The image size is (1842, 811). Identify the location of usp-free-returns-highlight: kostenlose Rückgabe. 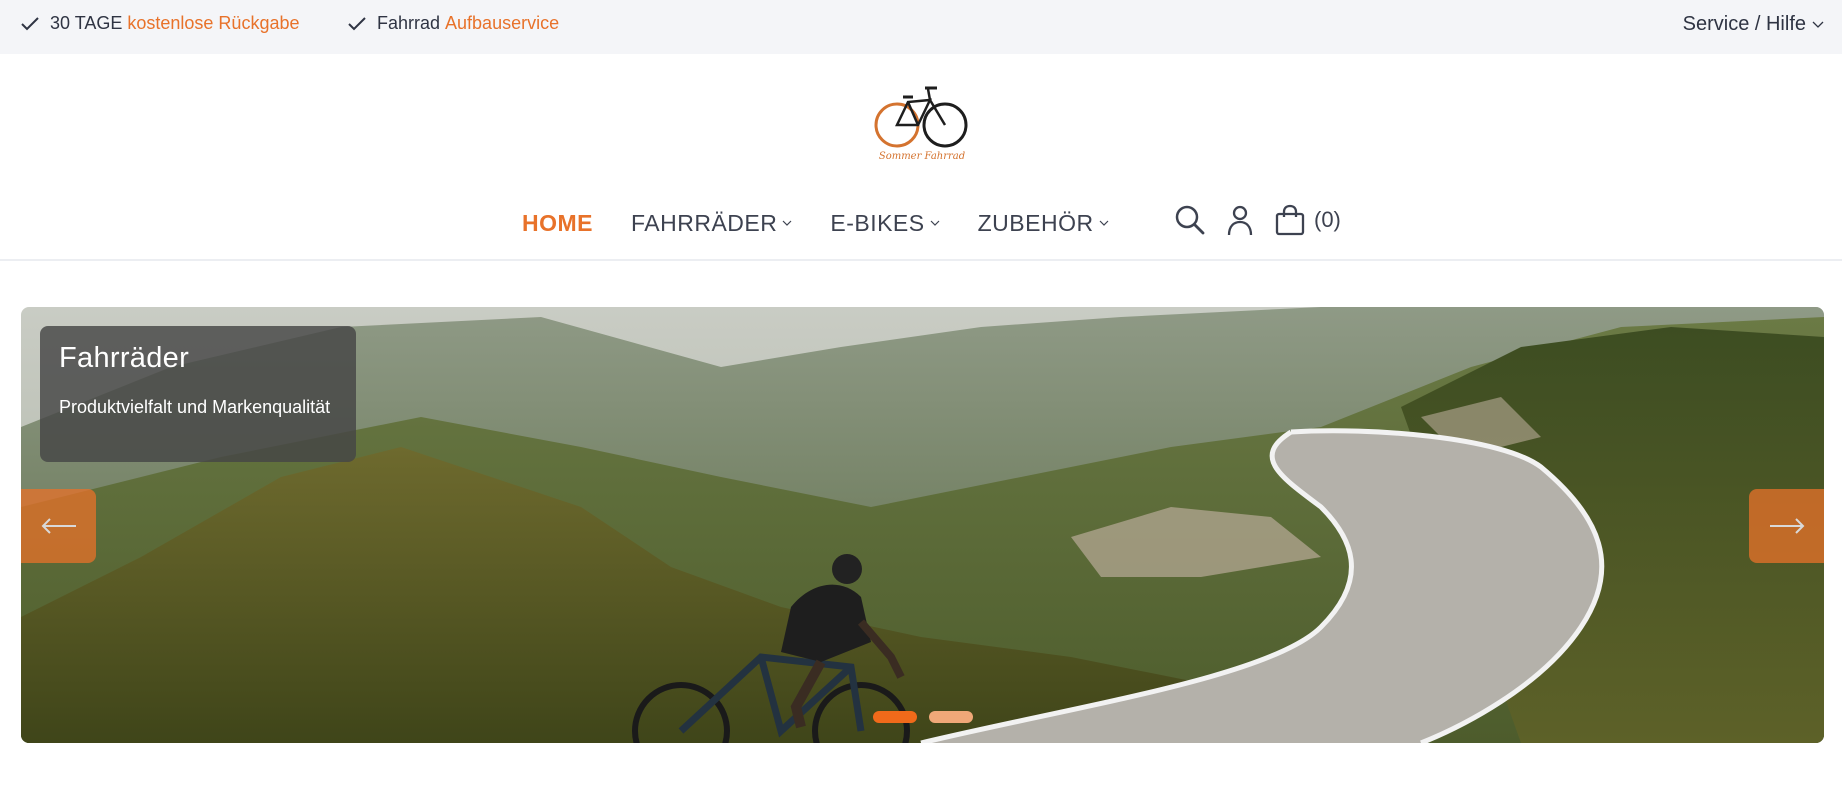
(213, 23).